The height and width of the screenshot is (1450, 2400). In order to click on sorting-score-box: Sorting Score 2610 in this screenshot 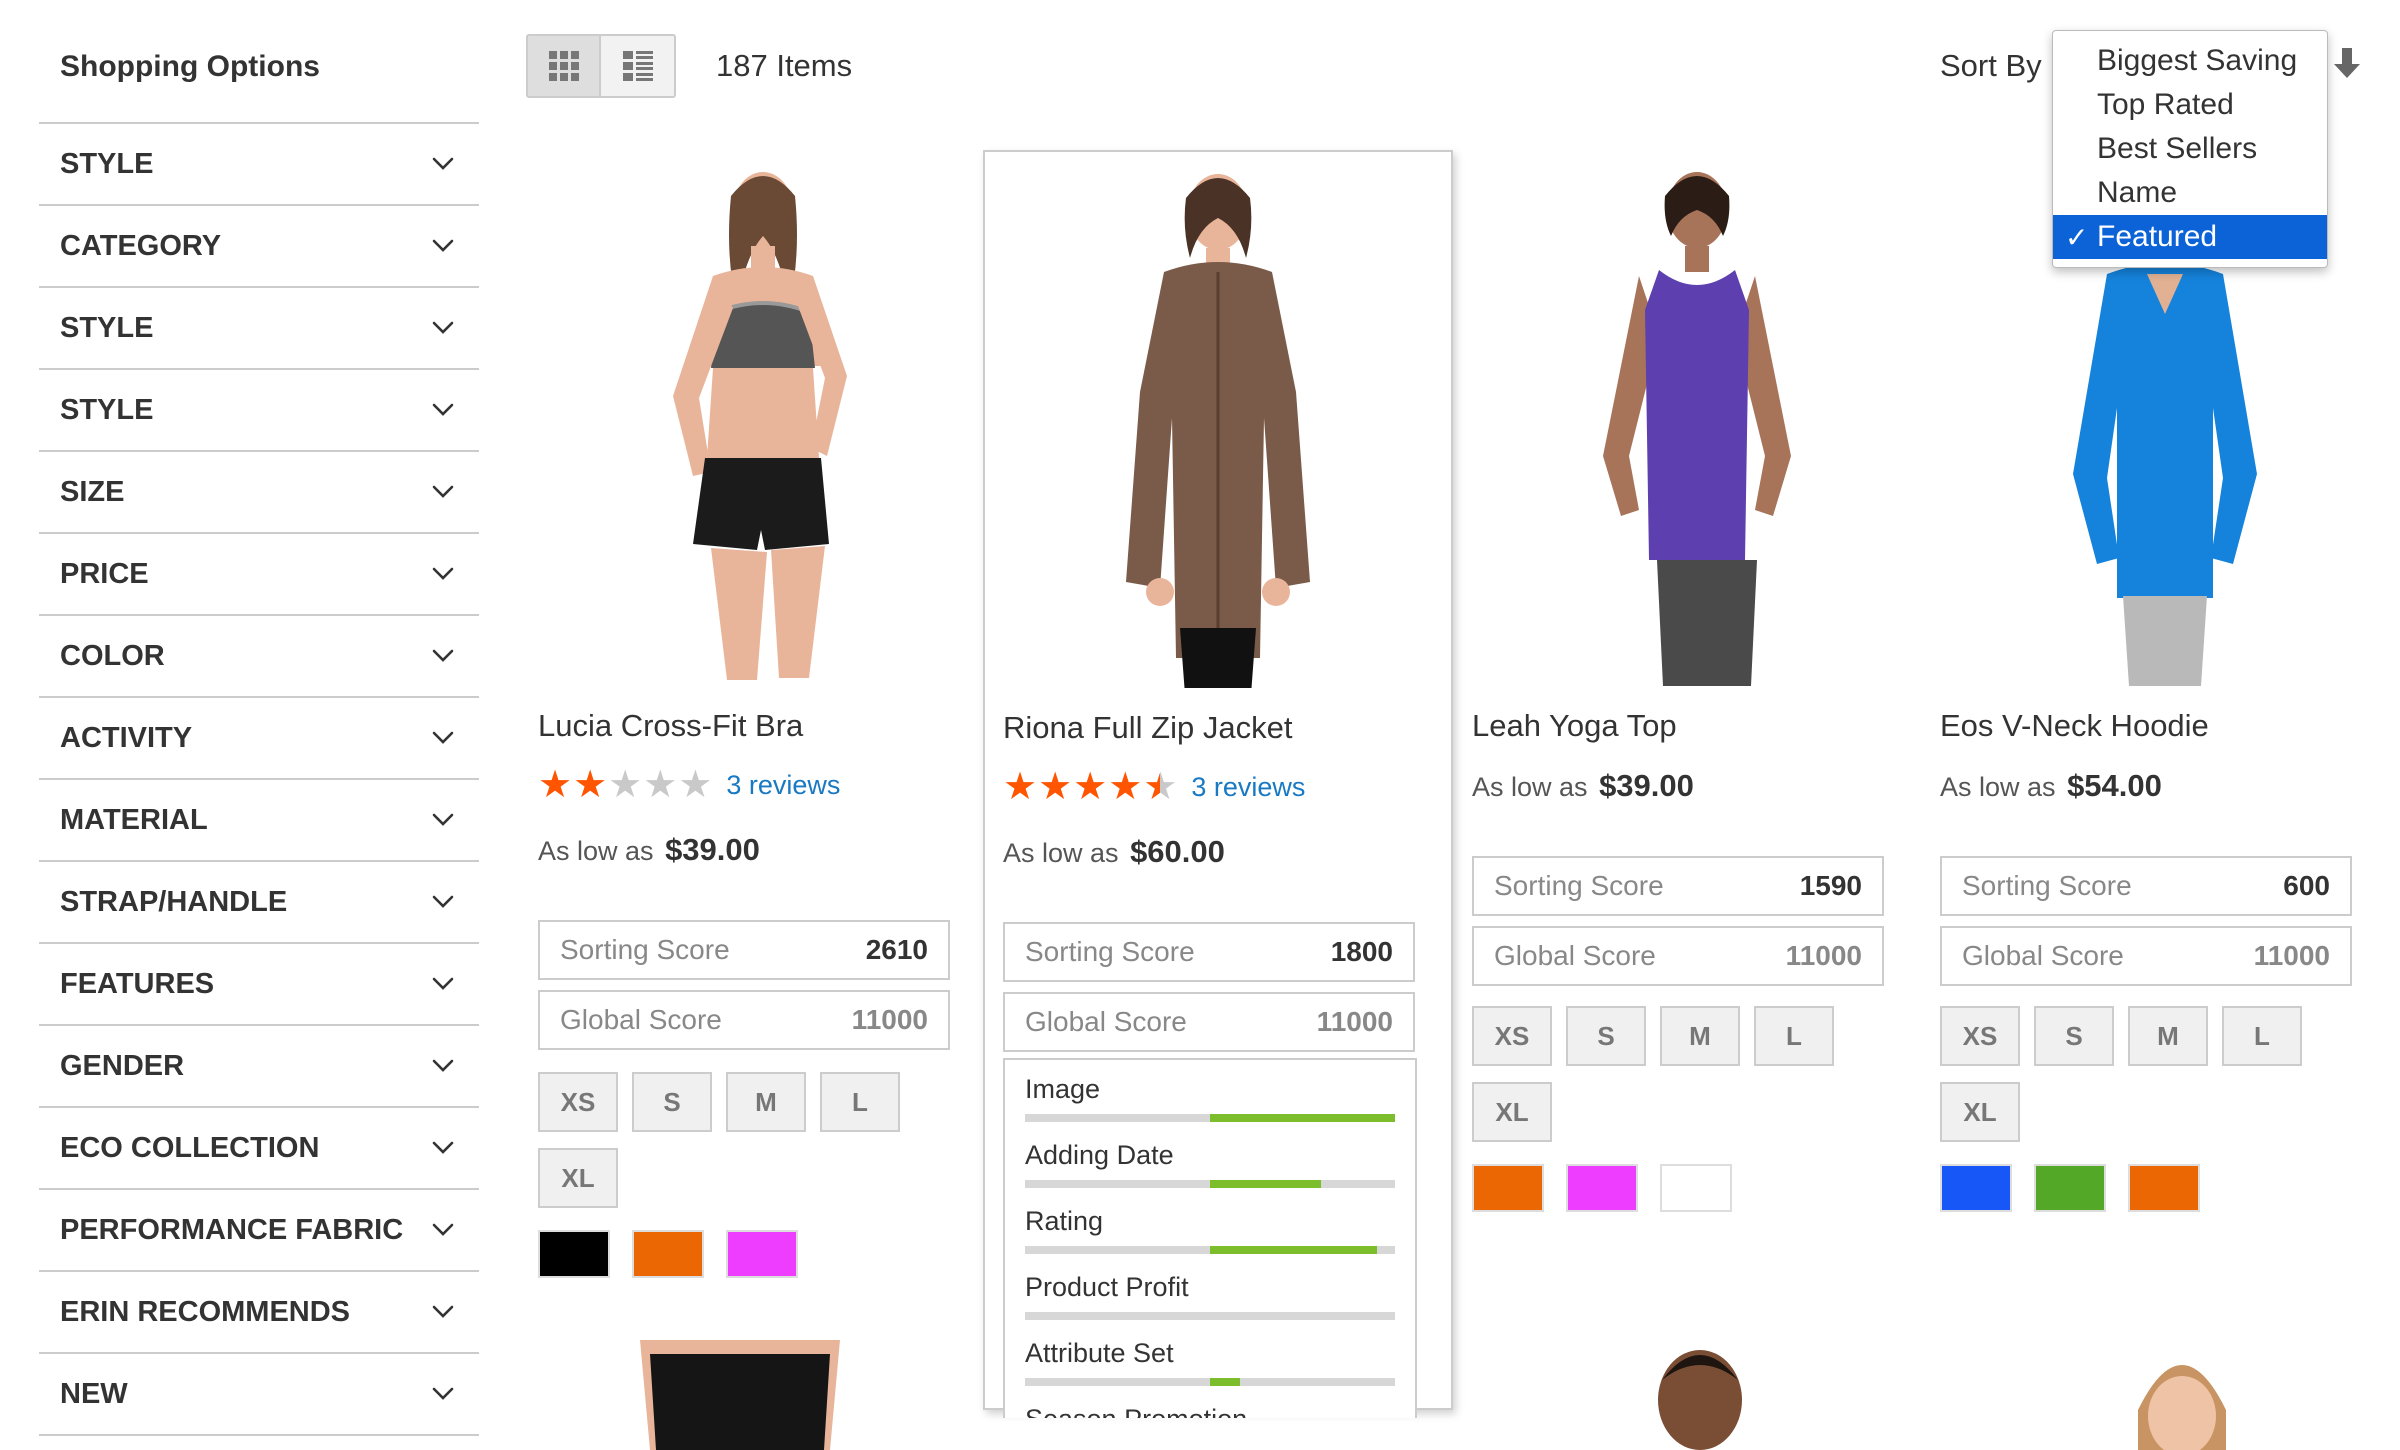, I will do `click(744, 950)`.